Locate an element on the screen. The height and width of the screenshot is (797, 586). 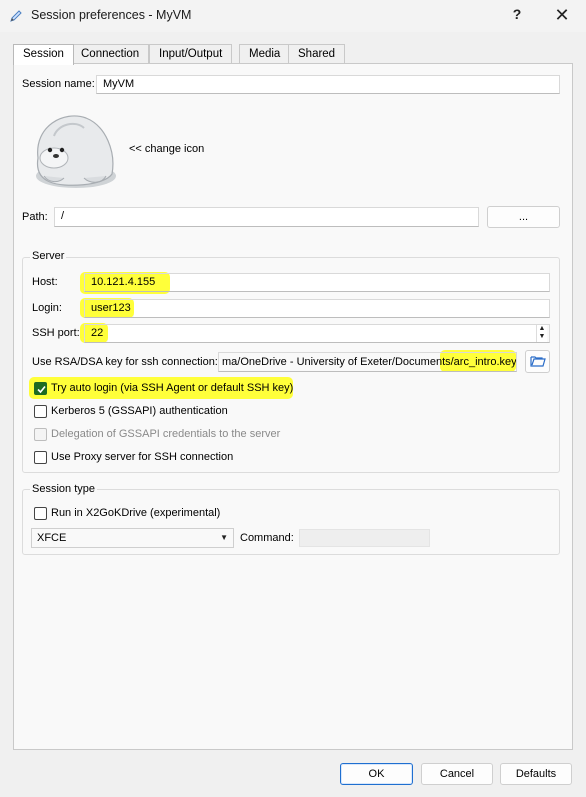
ok-button: OK is located at coordinates (376, 774).